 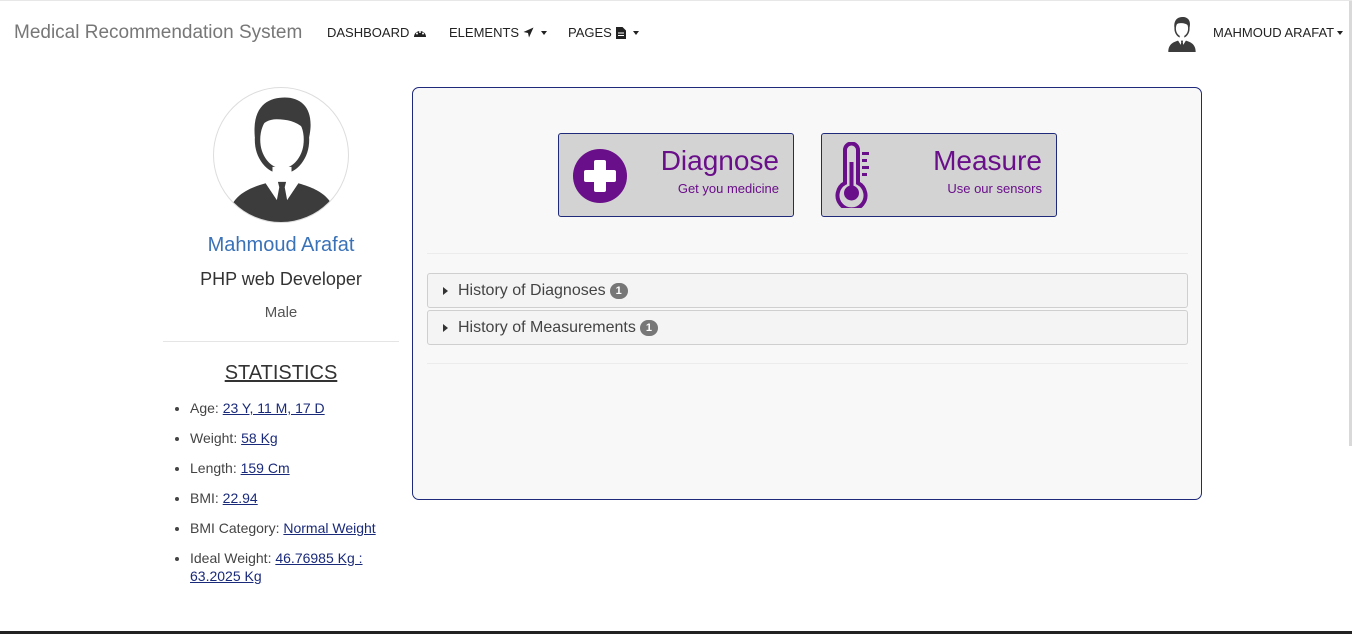 I want to click on brand-title: Medical Recommendation System, so click(x=158, y=33).